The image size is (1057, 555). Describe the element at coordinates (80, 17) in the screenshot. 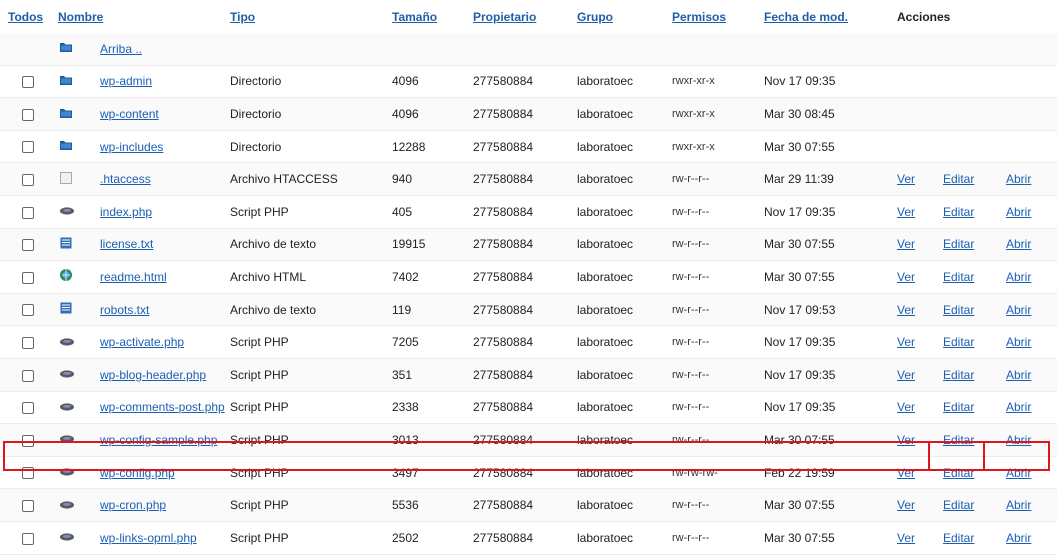

I see `sort-name-link: Nombre` at that location.